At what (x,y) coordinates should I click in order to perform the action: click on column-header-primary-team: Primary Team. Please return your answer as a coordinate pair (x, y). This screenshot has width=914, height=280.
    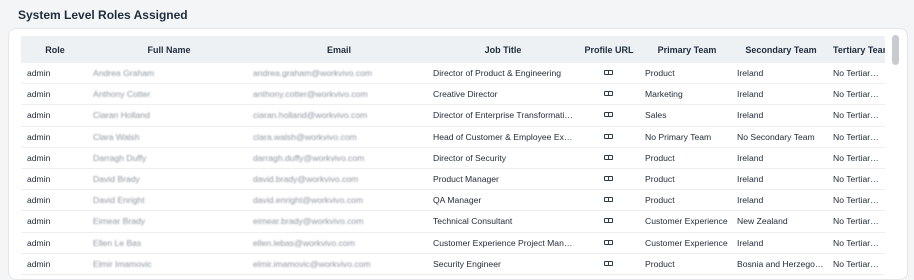
    Looking at the image, I should click on (687, 49).